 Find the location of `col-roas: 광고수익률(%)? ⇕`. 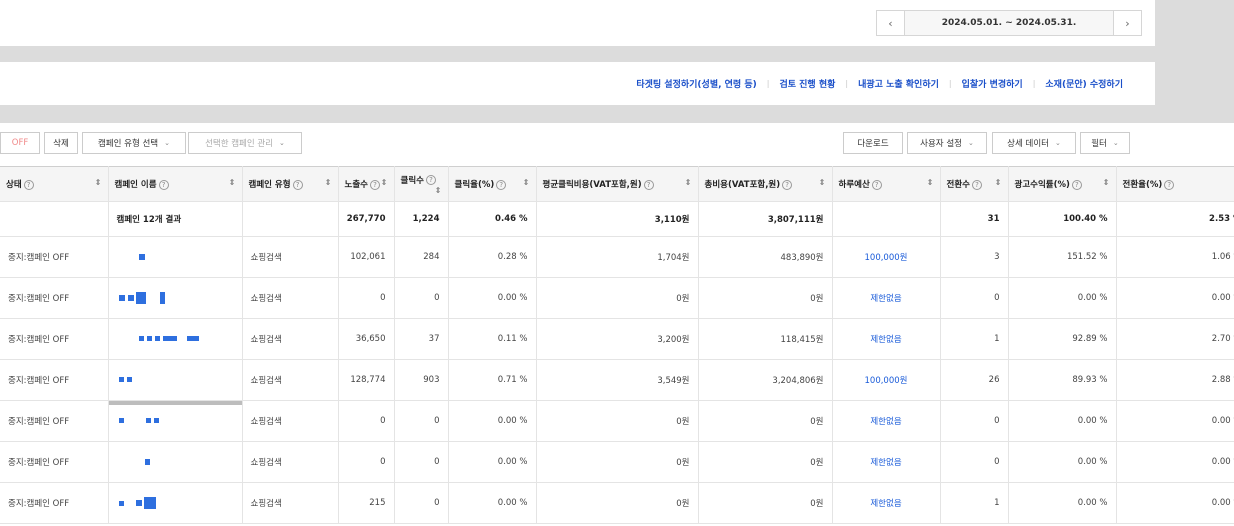

col-roas: 광고수익률(%)? ⇕ is located at coordinates (1062, 184).